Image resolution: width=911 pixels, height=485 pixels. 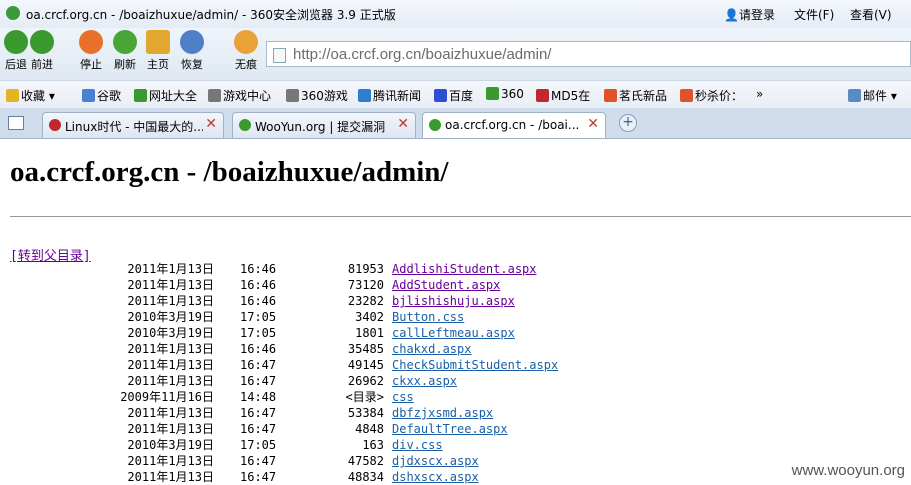 I want to click on file-link: AddStudent.aspx, so click(x=446, y=285).